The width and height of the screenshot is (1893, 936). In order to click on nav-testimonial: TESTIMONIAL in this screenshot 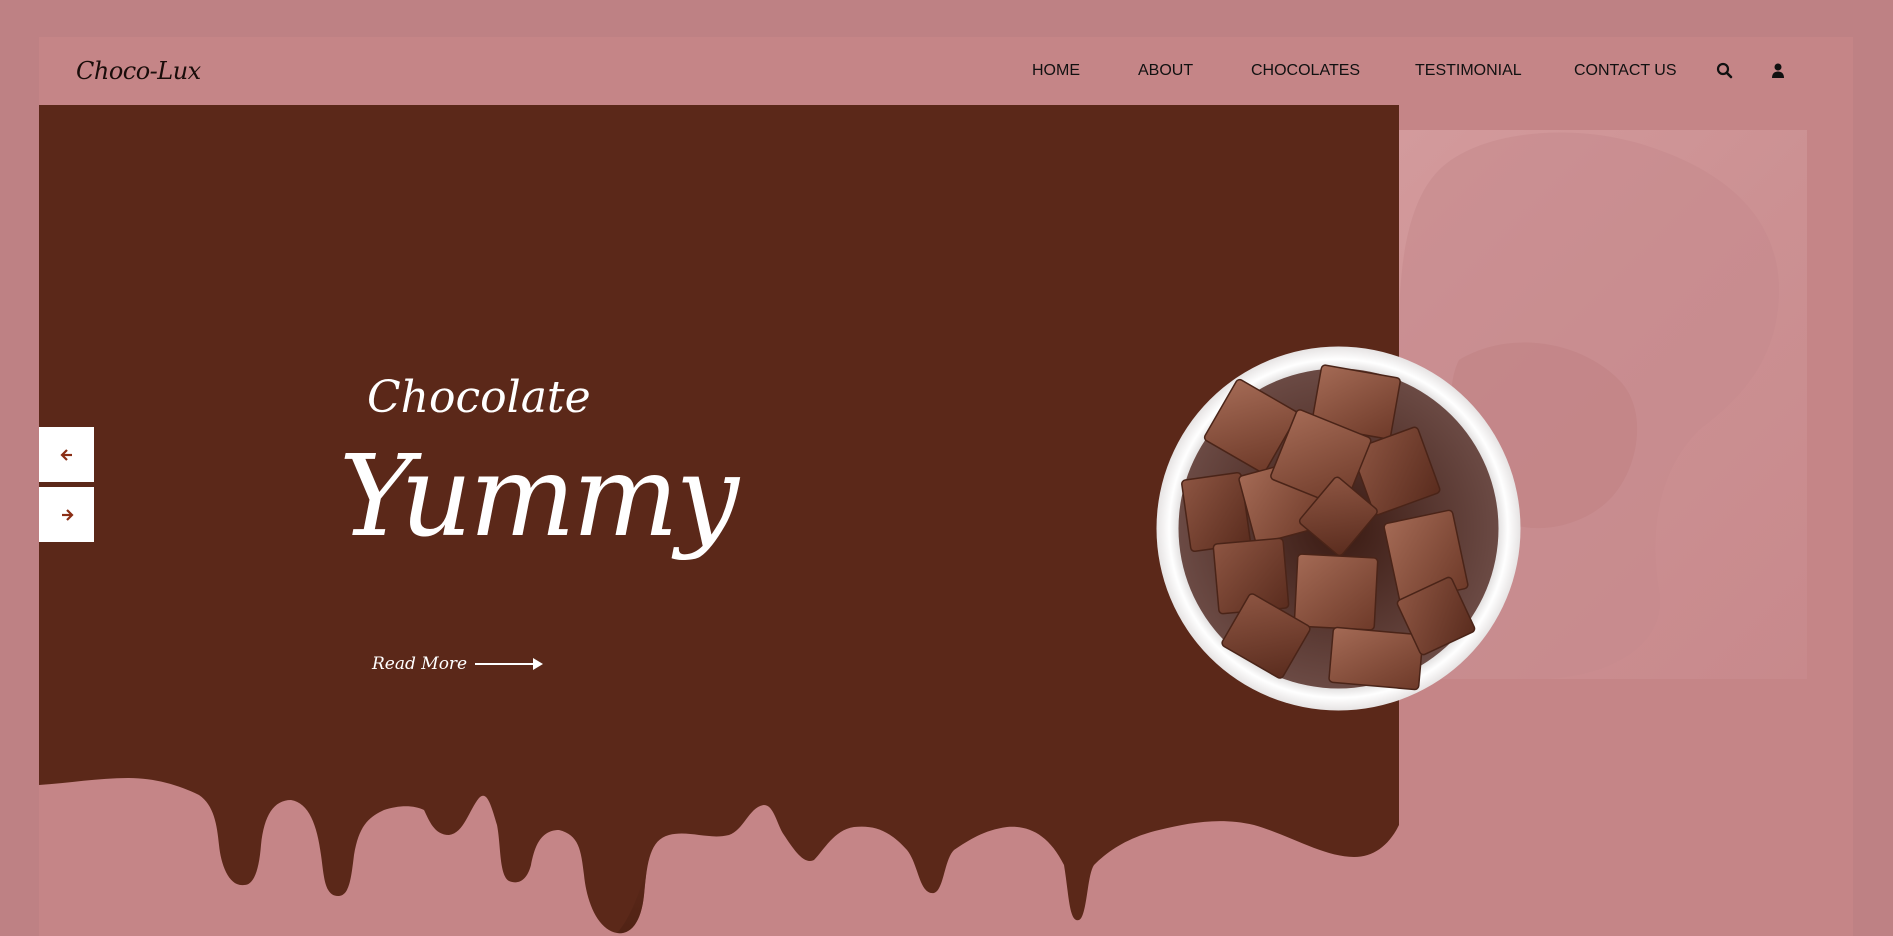, I will do `click(1468, 71)`.